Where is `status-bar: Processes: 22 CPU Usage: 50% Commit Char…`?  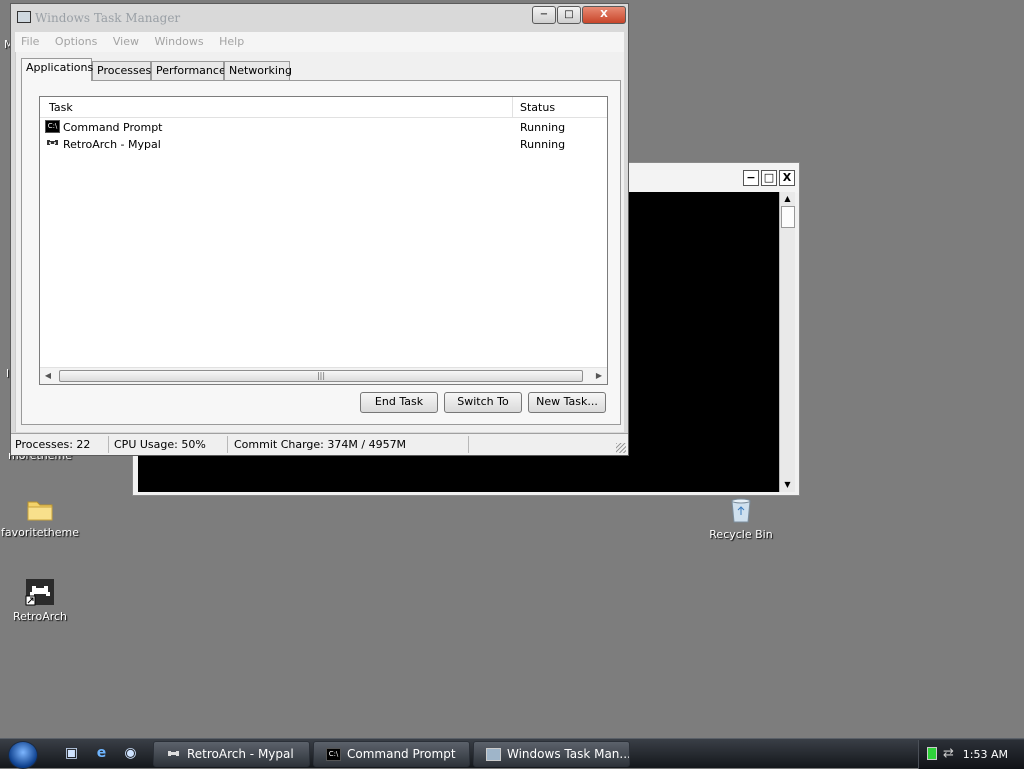 status-bar: Processes: 22 CPU Usage: 50% Commit Char… is located at coordinates (319, 444).